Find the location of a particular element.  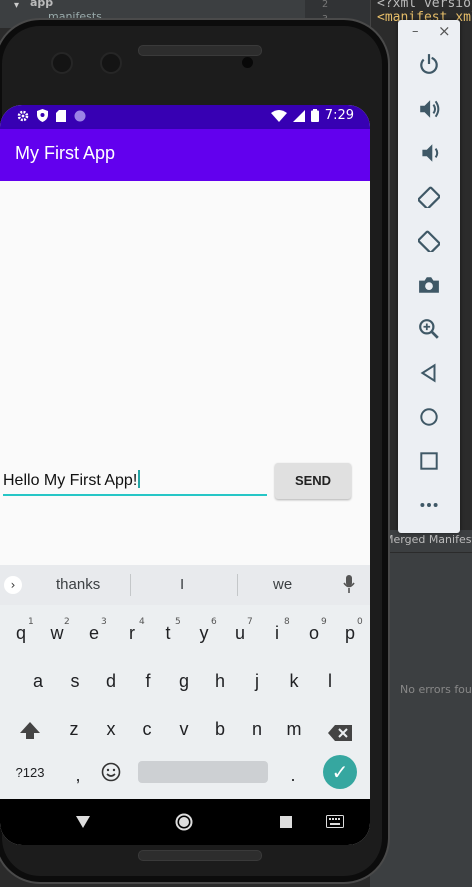

key-hint-number: 6 is located at coordinates (214, 622).